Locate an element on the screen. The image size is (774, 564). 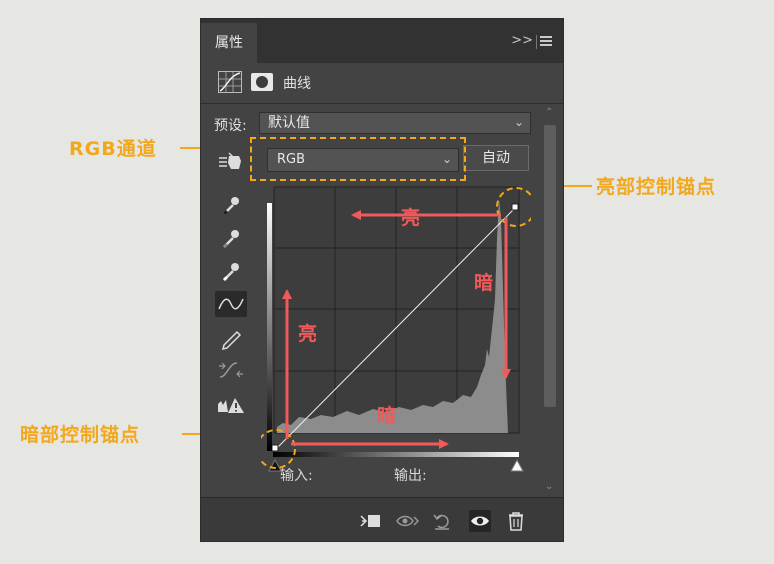
white-point-eyedropper-icon is located at coordinates (230, 272).